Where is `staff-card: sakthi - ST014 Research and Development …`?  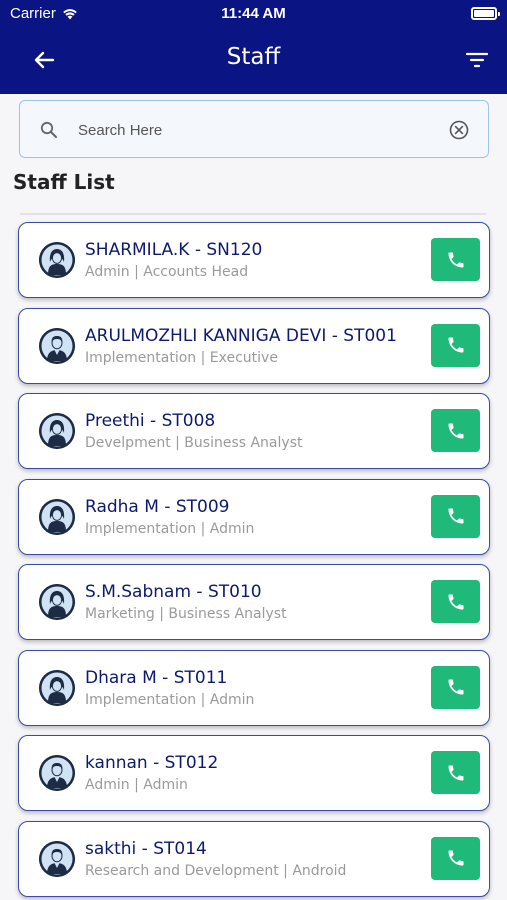 staff-card: sakthi - ST014 Research and Development … is located at coordinates (254, 858).